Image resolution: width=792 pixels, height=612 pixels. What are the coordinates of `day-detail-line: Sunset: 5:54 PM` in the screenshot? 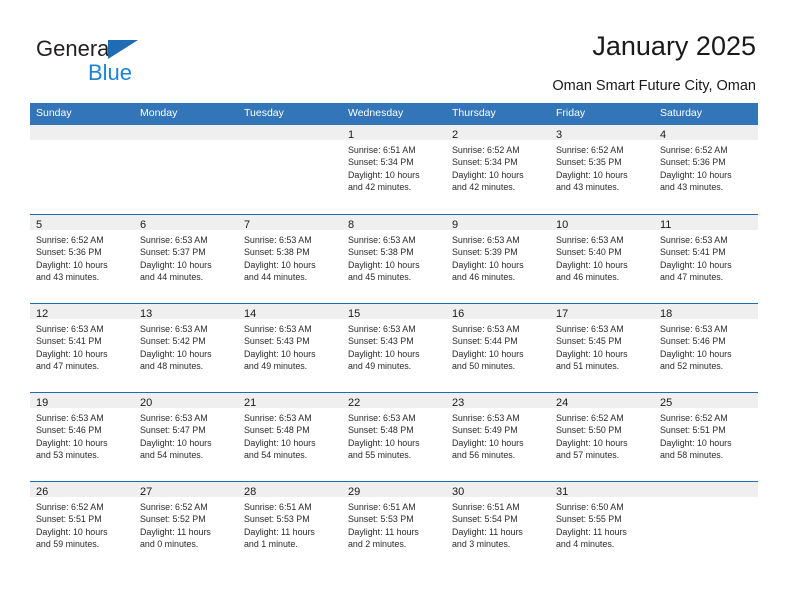 It's located at (485, 519).